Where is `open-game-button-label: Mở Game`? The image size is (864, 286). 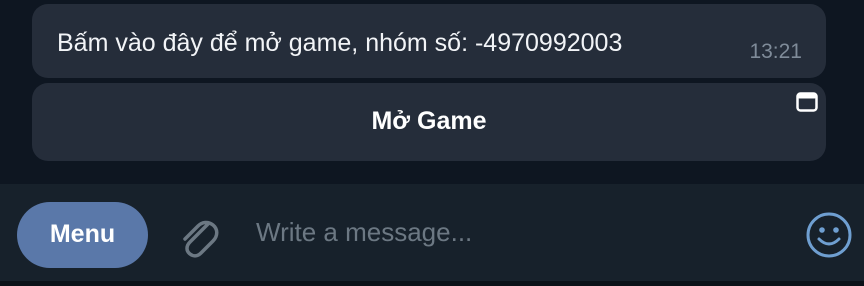
open-game-button-label: Mở Game is located at coordinates (429, 121).